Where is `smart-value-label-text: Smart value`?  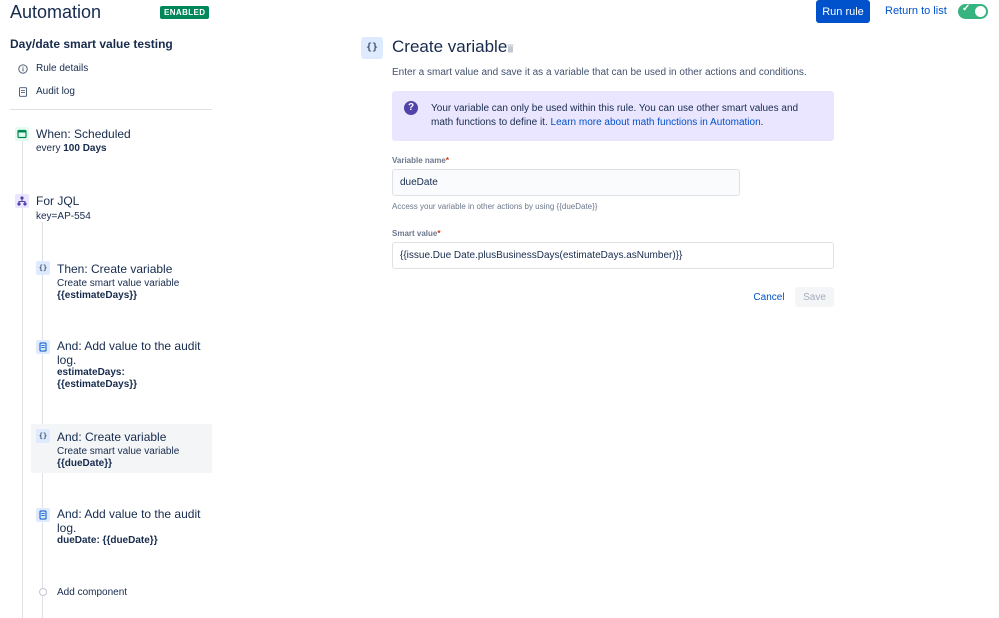
smart-value-label-text: Smart value is located at coordinates (415, 233).